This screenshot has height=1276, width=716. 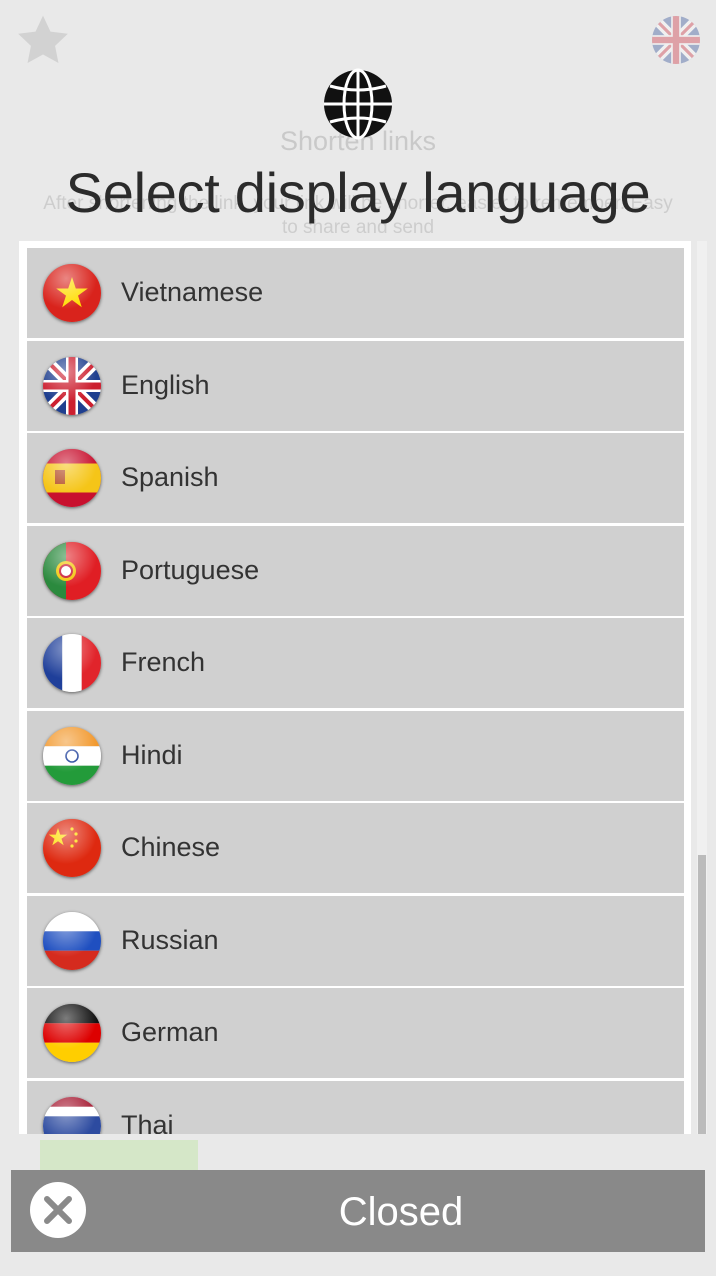 What do you see at coordinates (171, 847) in the screenshot?
I see `language-label: Chinese` at bounding box center [171, 847].